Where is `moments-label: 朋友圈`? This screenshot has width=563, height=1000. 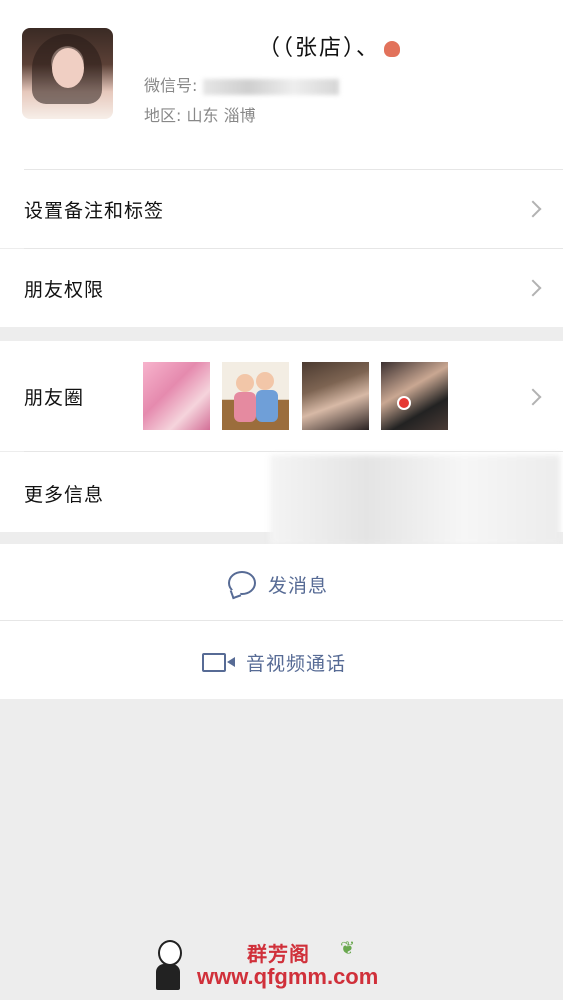 moments-label: 朋友圈 is located at coordinates (54, 398).